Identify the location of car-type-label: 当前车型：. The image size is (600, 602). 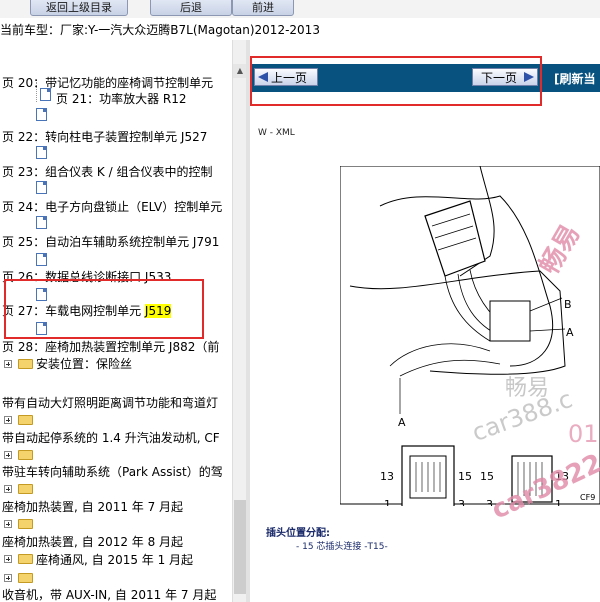
(30, 30).